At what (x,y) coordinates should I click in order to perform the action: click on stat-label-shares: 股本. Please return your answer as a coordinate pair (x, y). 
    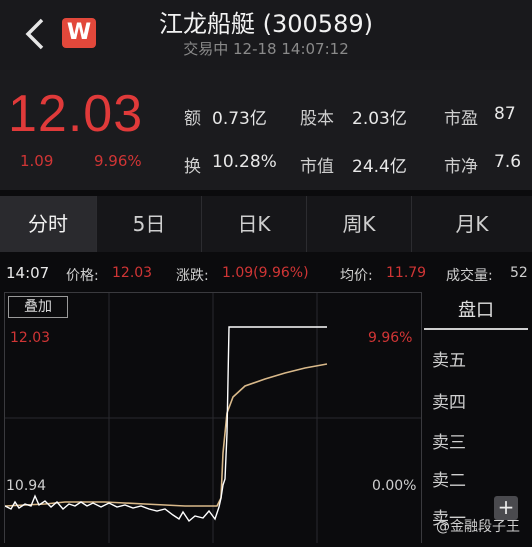
    Looking at the image, I should click on (317, 119).